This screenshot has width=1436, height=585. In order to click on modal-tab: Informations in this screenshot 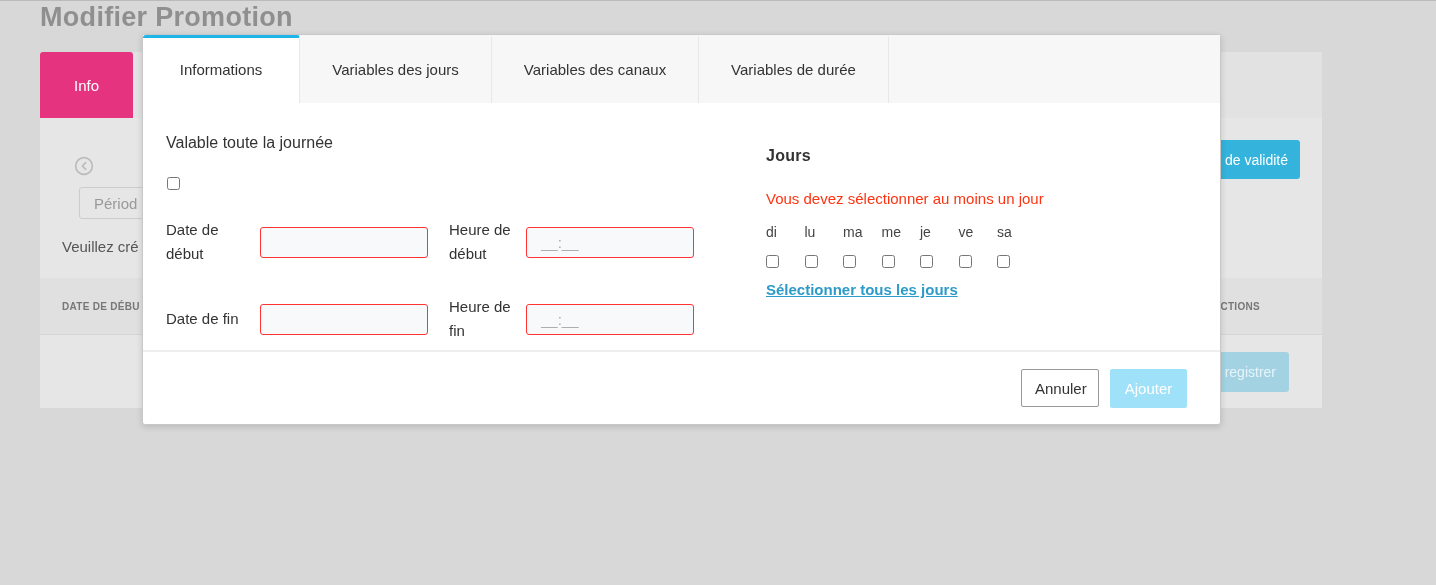, I will do `click(221, 69)`.